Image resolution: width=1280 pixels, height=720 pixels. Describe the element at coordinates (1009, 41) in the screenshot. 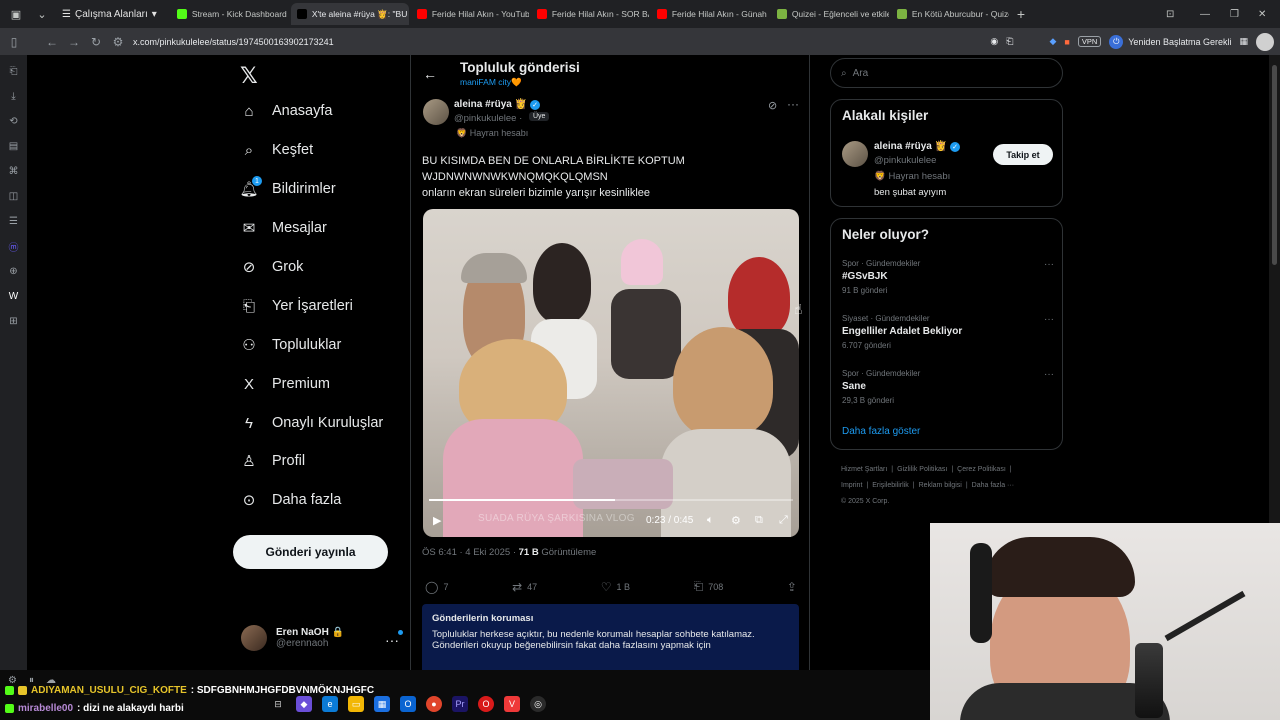

I see `bookmark-page-icon: ⎗` at that location.